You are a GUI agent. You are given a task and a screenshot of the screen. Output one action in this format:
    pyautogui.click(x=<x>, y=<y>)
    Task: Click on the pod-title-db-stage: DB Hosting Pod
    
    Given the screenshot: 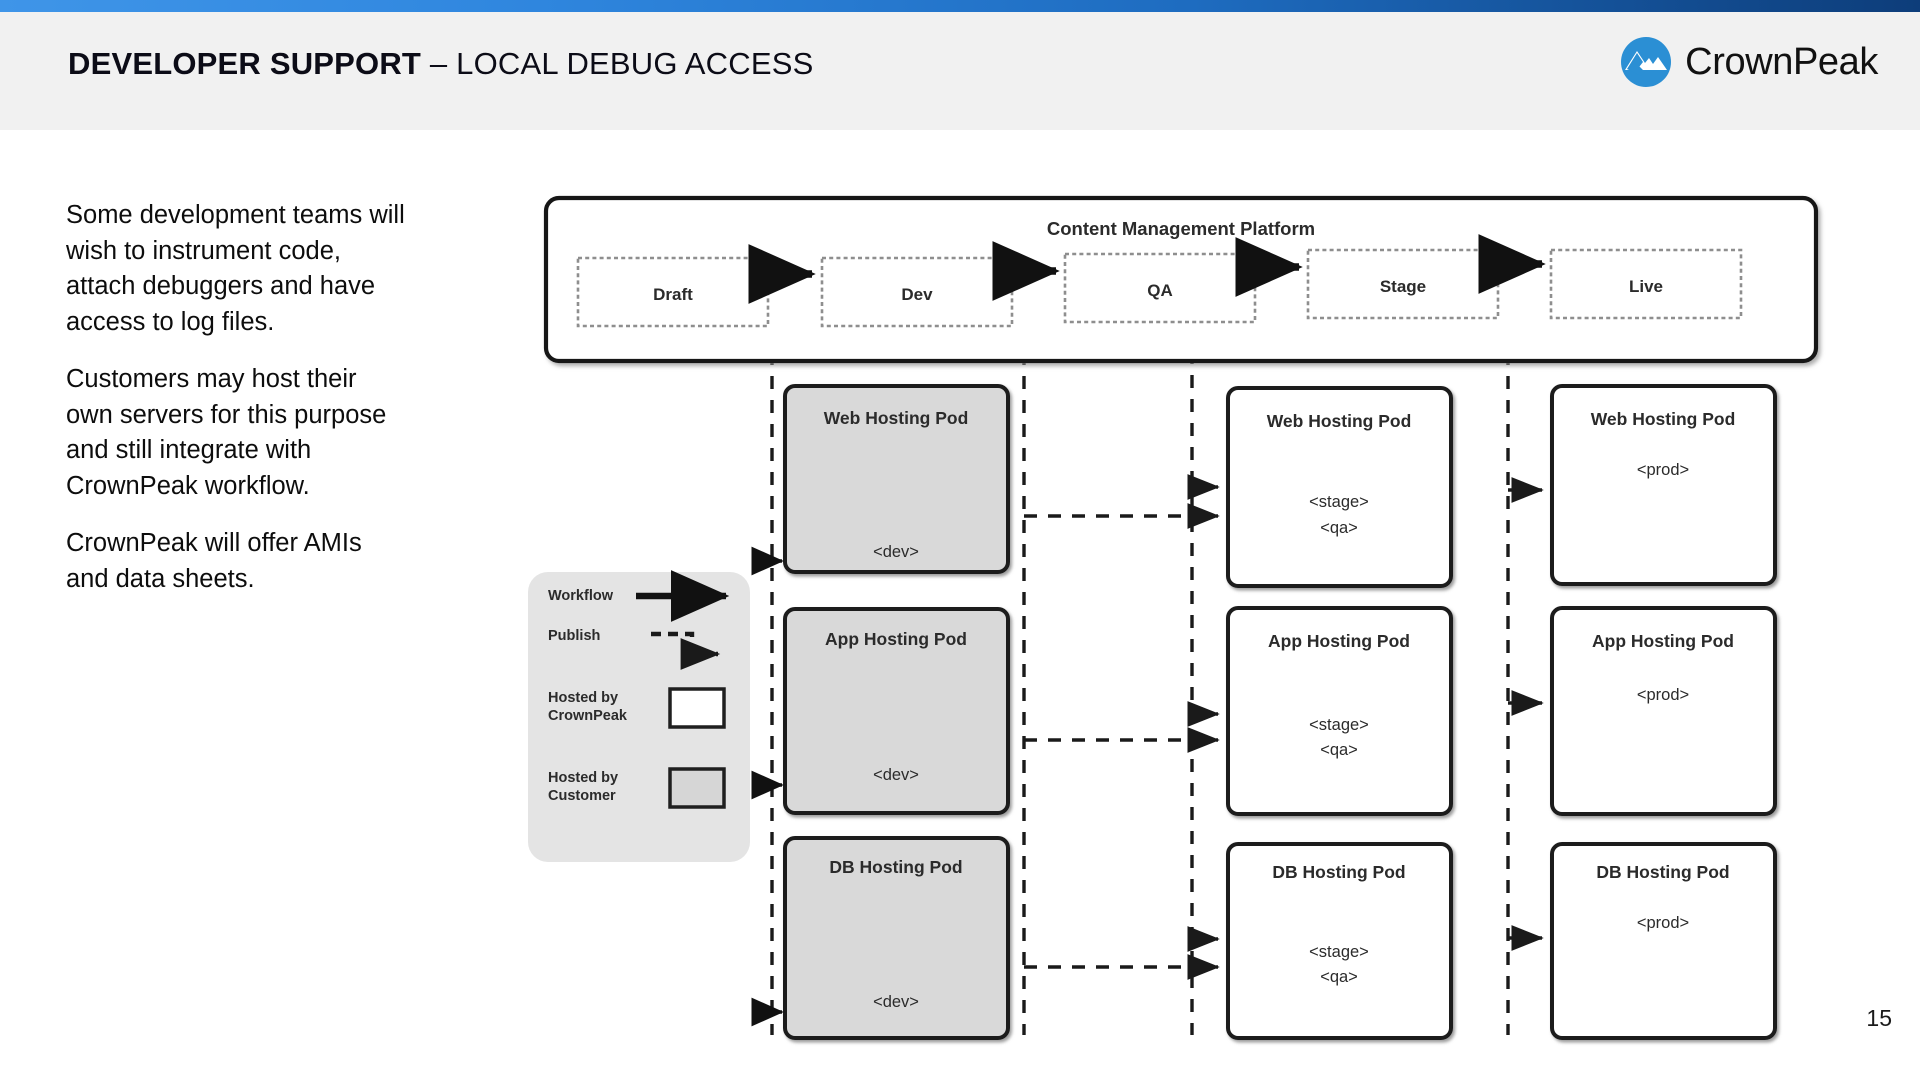 What is the action you would take?
    pyautogui.click(x=1338, y=872)
    